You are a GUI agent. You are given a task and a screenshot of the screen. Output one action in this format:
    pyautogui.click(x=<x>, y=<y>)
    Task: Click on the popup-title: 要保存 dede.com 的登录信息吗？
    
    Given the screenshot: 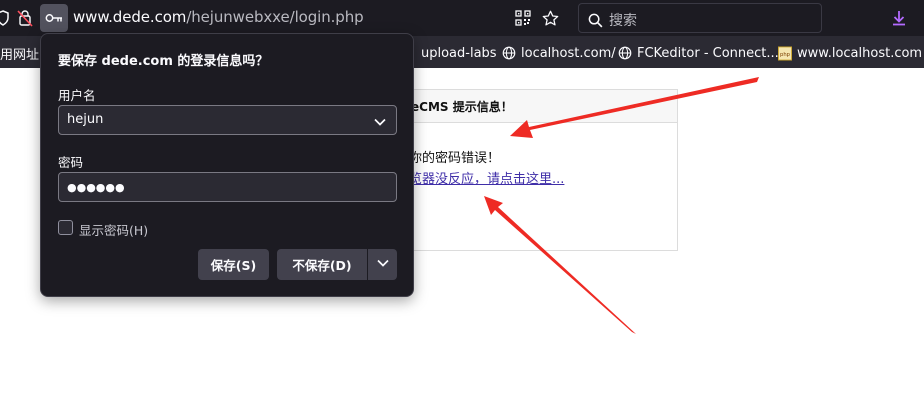 What is the action you would take?
    pyautogui.click(x=163, y=61)
    